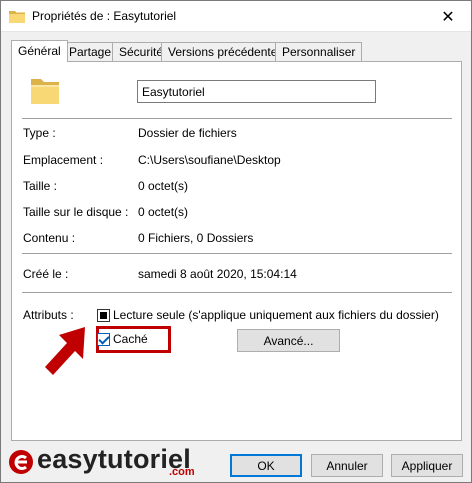 The width and height of the screenshot is (472, 483). What do you see at coordinates (21, 462) in the screenshot?
I see `logo-e-icon` at bounding box center [21, 462].